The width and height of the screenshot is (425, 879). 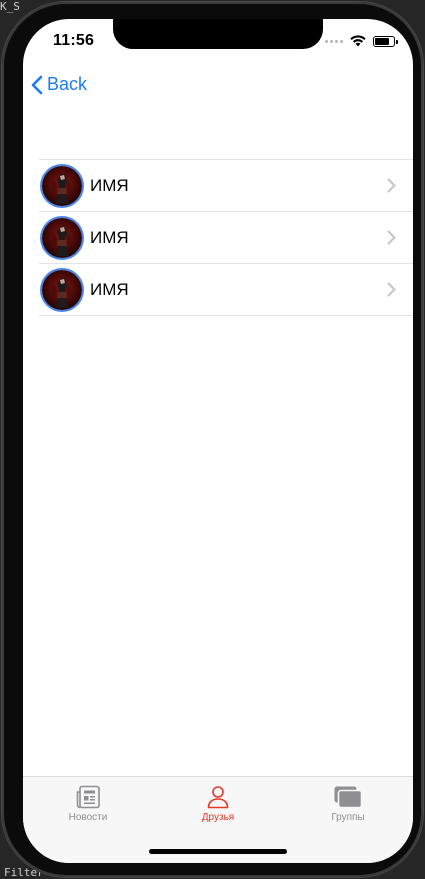 I want to click on cellular-signal-icon, so click(x=334, y=41).